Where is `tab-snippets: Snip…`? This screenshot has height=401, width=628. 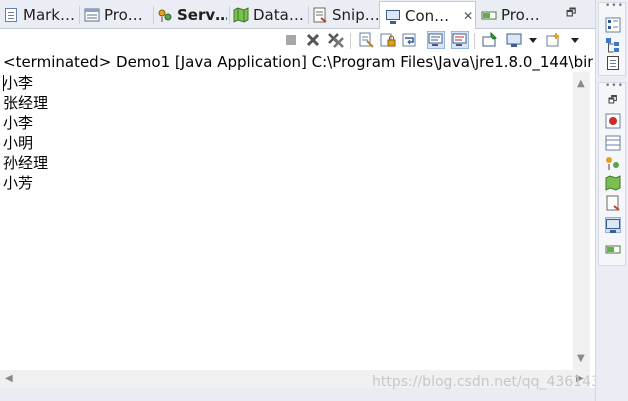 tab-snippets: Snip… is located at coordinates (345, 15).